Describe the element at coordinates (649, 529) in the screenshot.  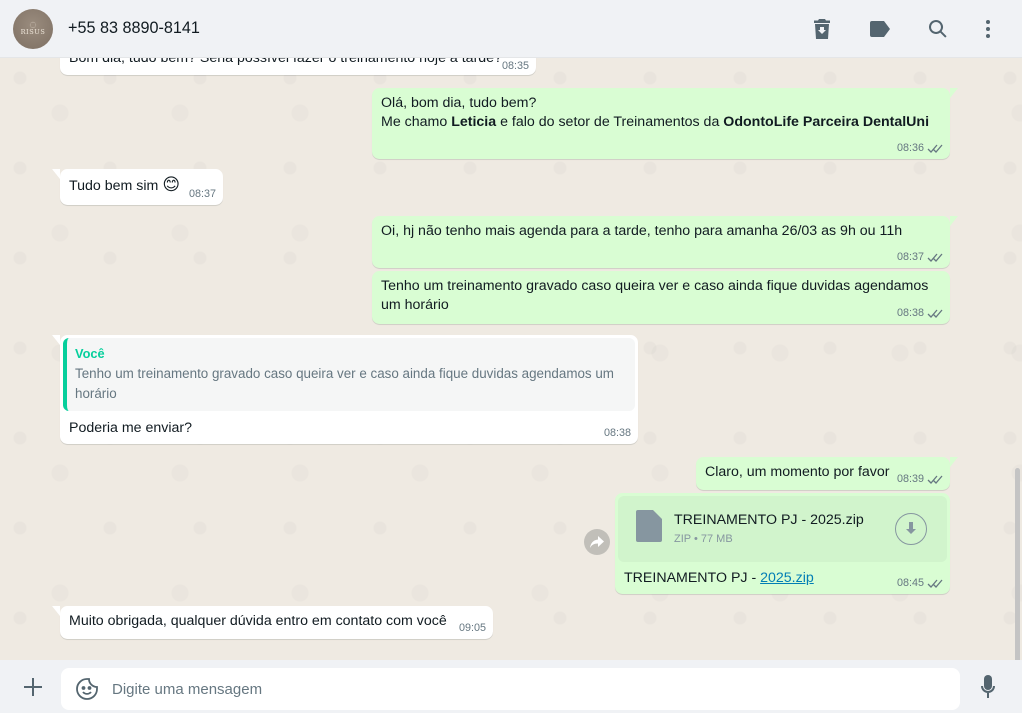
I see `document-icon` at that location.